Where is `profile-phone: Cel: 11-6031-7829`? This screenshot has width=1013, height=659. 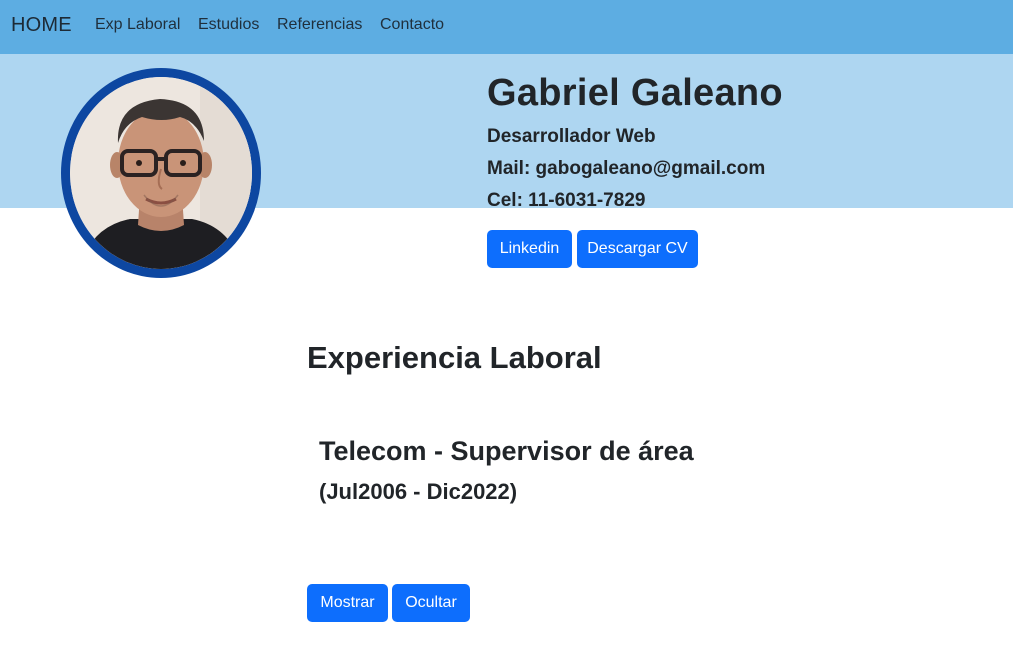
profile-phone: Cel: 11-6031-7829 is located at coordinates (566, 200).